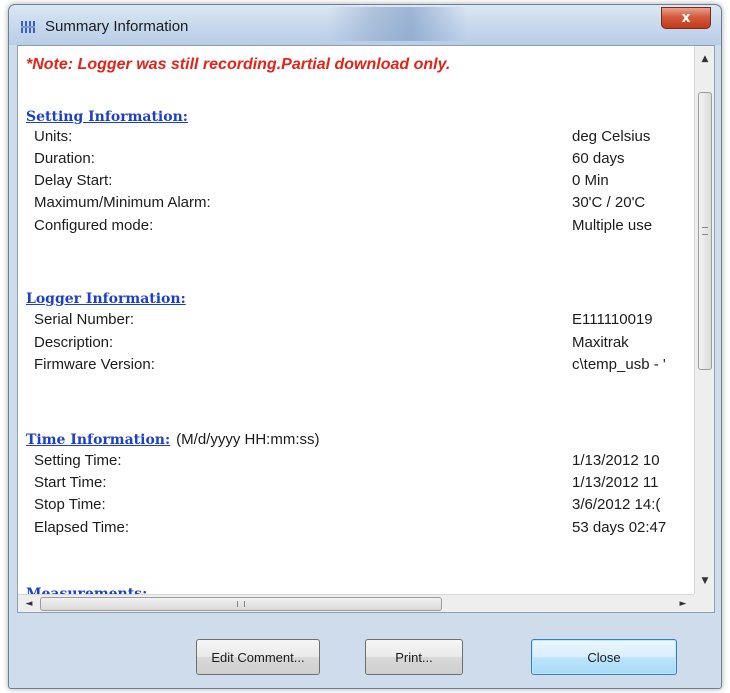 This screenshot has width=730, height=693. Describe the element at coordinates (604, 657) in the screenshot. I see `close-button: Close` at that location.